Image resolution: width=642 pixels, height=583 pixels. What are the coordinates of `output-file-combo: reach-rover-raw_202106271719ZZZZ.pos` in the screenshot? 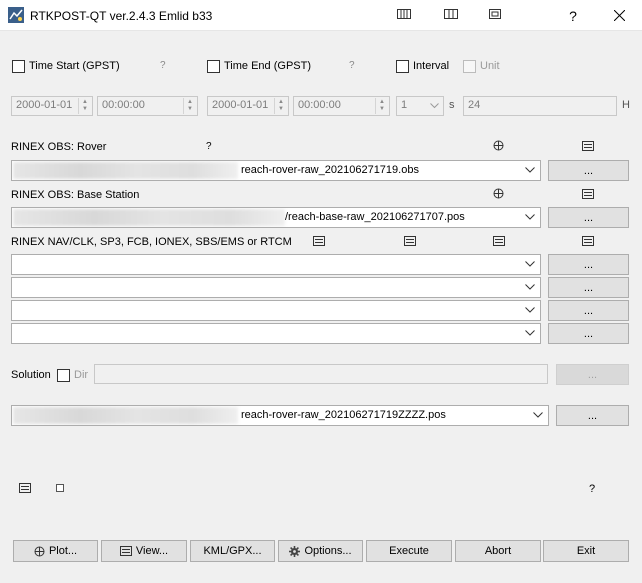 It's located at (280, 415).